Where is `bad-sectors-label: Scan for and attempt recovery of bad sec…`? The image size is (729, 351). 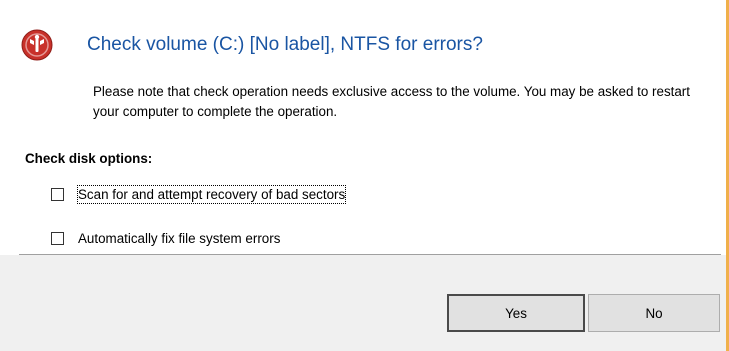
bad-sectors-label: Scan for and attempt recovery of bad sec… is located at coordinates (211, 194).